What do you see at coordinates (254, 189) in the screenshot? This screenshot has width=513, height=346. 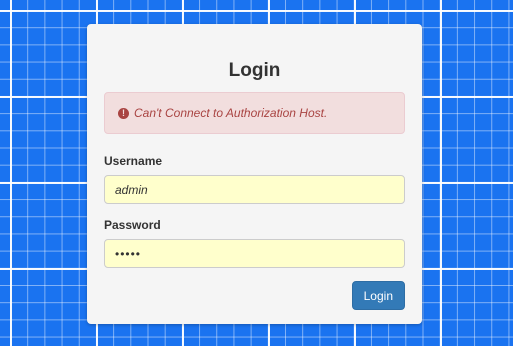 I see `username-input: admin` at bounding box center [254, 189].